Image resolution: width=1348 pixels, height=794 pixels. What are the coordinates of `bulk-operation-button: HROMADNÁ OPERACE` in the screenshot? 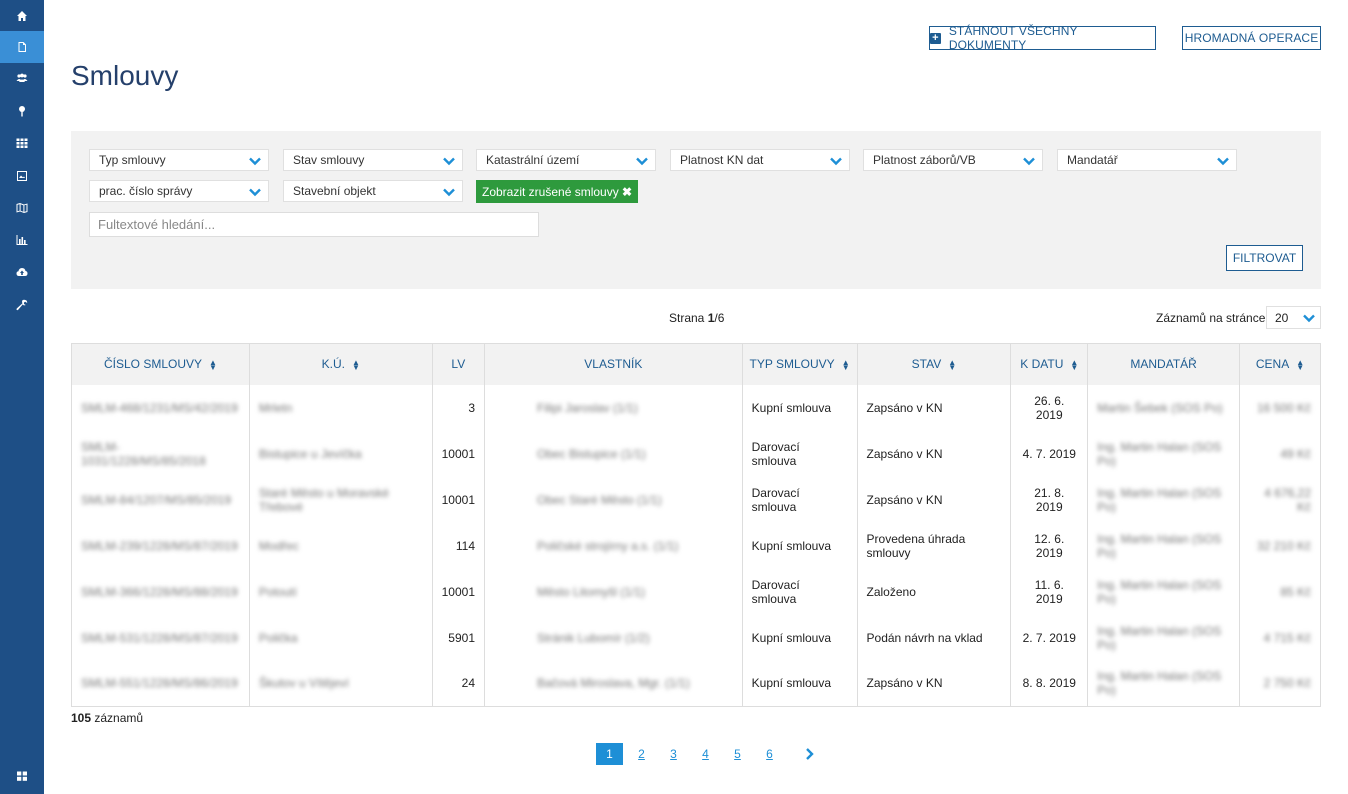 It's located at (1251, 38).